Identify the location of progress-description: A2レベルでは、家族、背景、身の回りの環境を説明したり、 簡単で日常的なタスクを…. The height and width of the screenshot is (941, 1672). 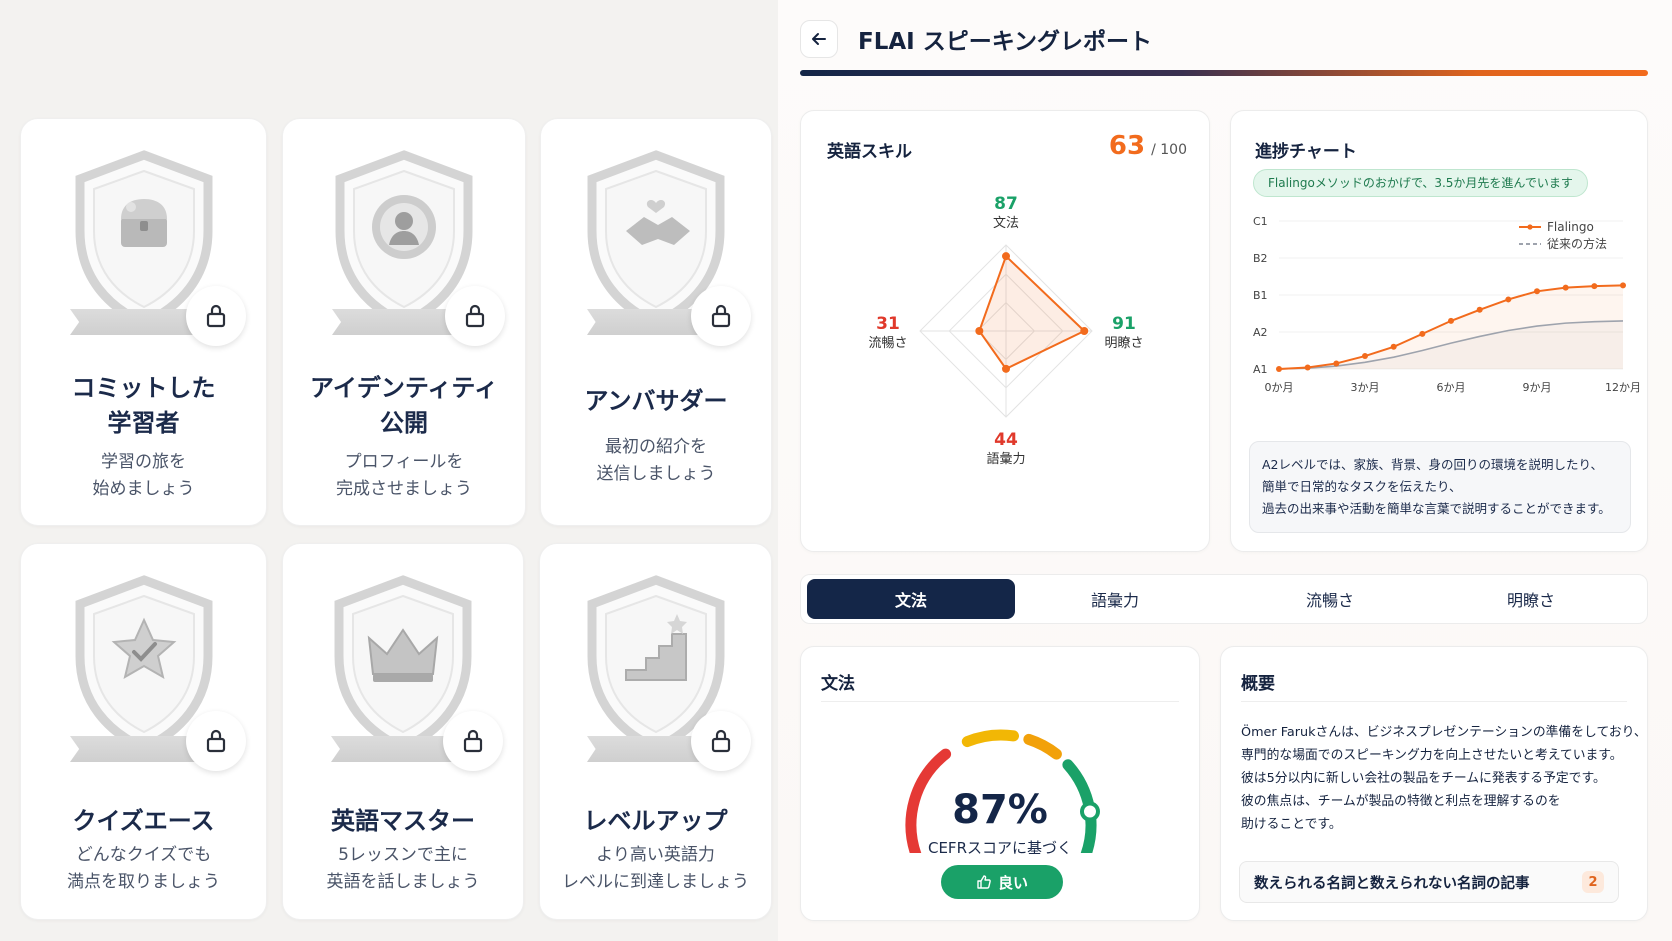
(1440, 487).